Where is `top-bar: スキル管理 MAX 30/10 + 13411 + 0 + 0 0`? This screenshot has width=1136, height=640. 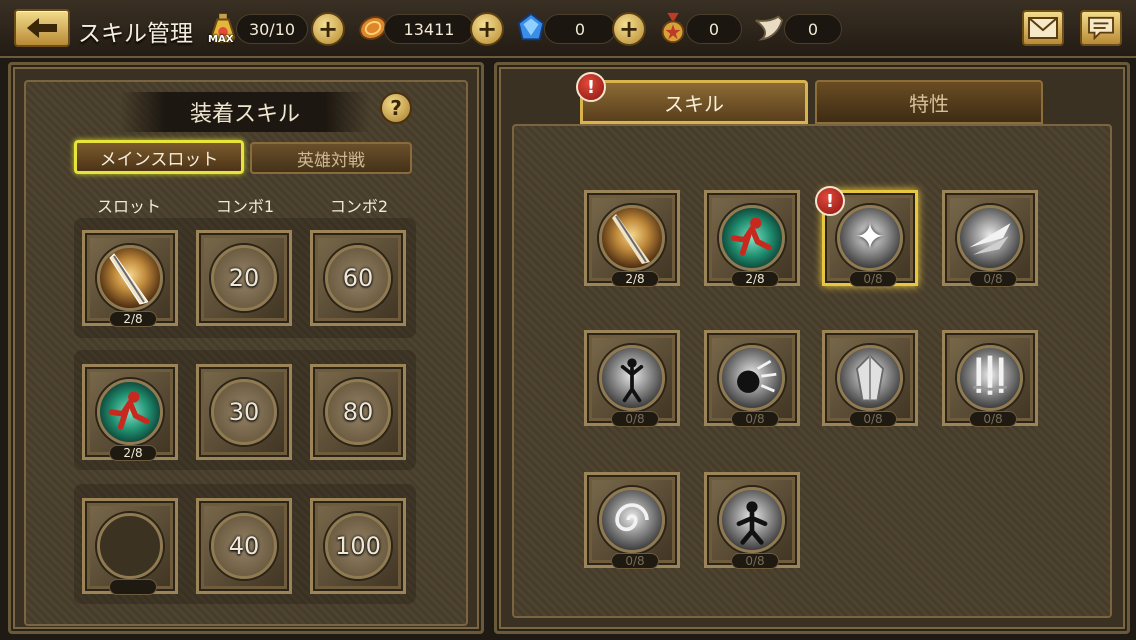 top-bar: スキル管理 MAX 30/10 + 13411 + 0 + 0 0 is located at coordinates (568, 29).